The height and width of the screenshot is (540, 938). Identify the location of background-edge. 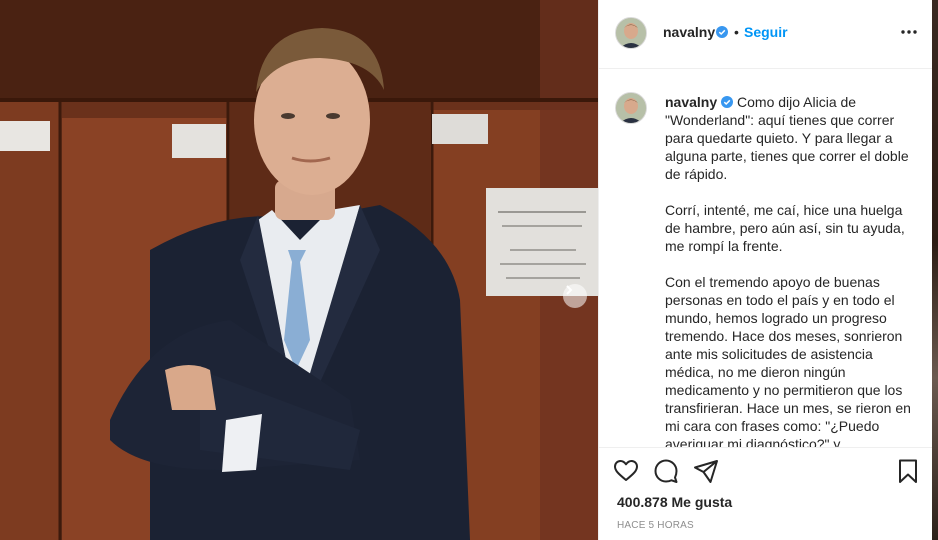
(935, 270).